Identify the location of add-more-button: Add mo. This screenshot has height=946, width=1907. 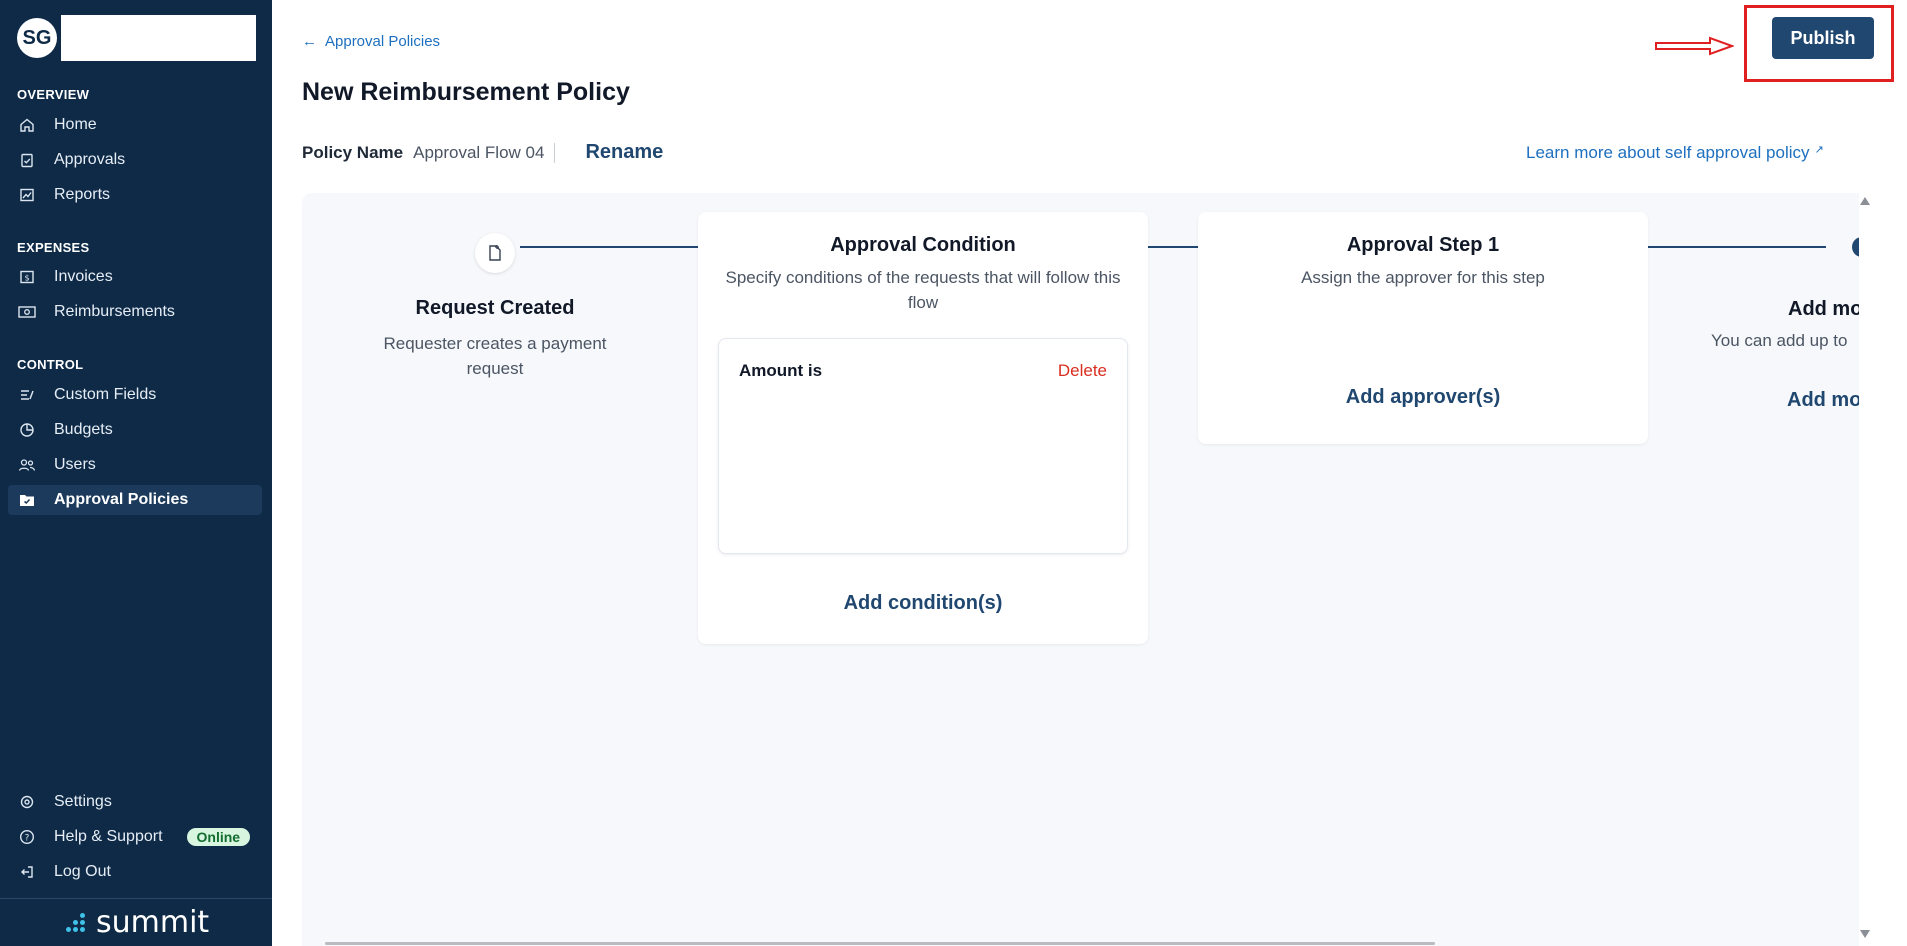
(1823, 400).